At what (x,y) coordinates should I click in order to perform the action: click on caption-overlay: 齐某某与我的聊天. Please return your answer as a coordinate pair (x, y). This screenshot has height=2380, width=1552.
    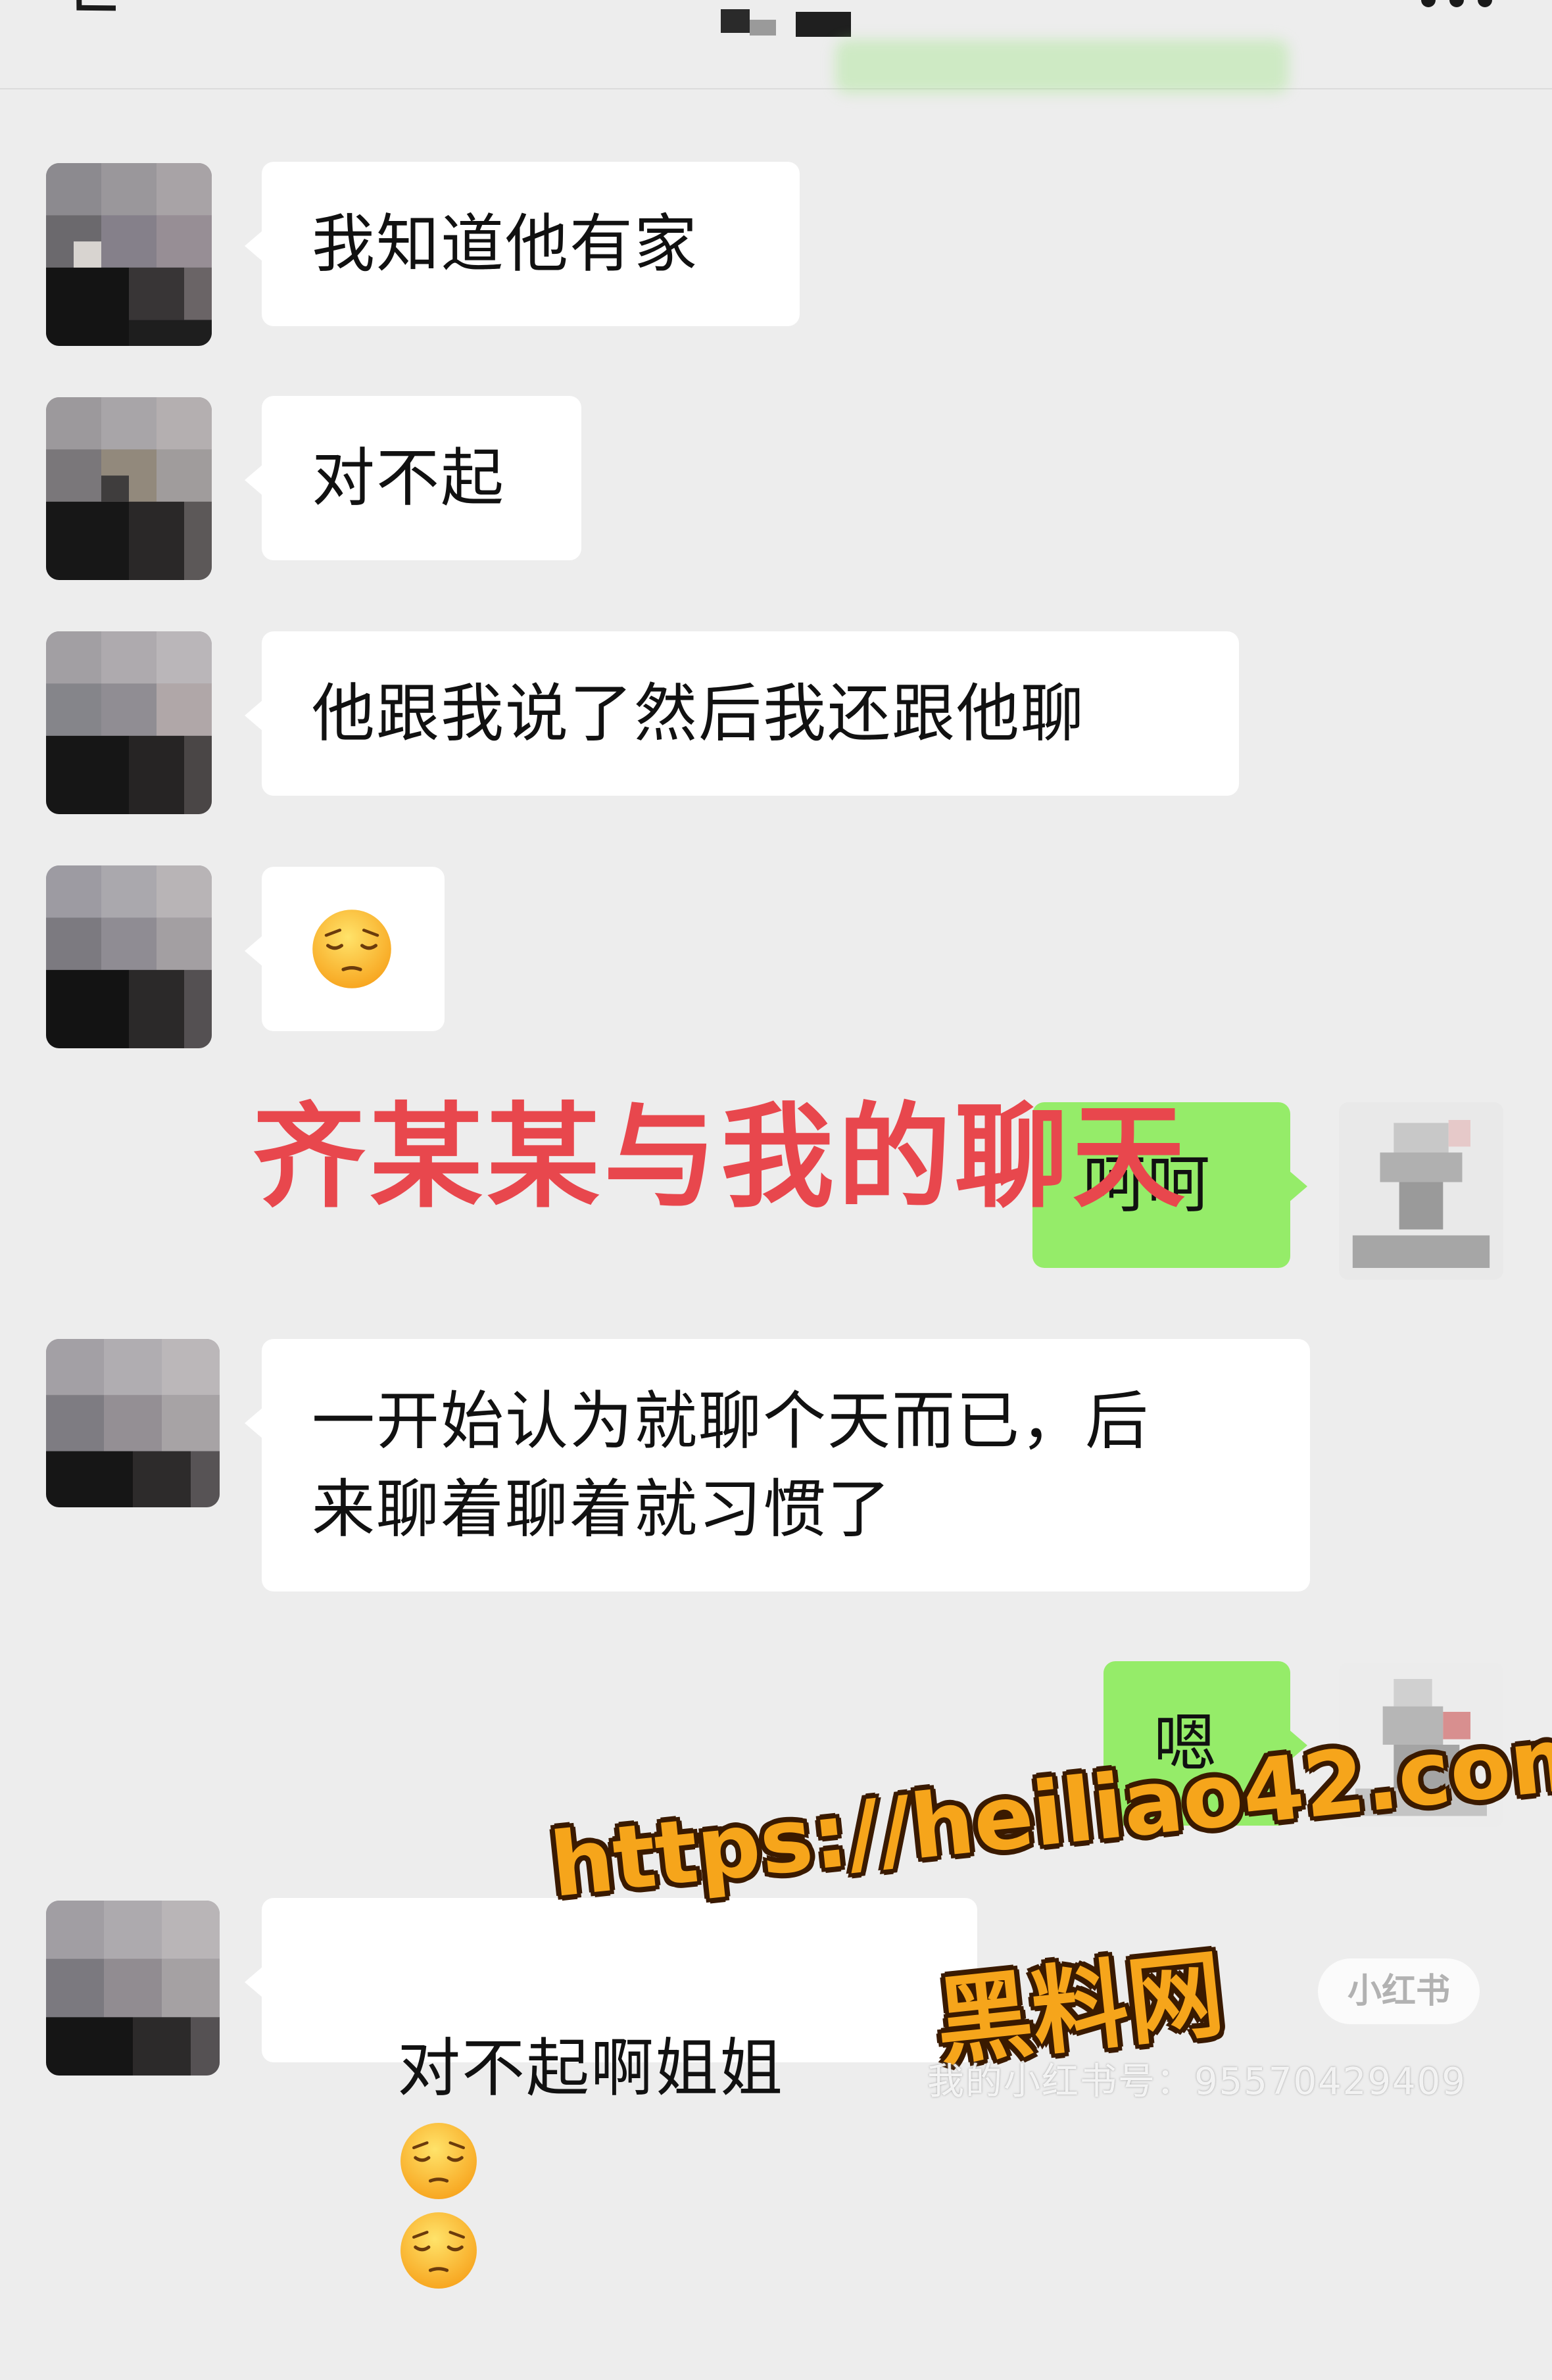
    Looking at the image, I should click on (721, 1157).